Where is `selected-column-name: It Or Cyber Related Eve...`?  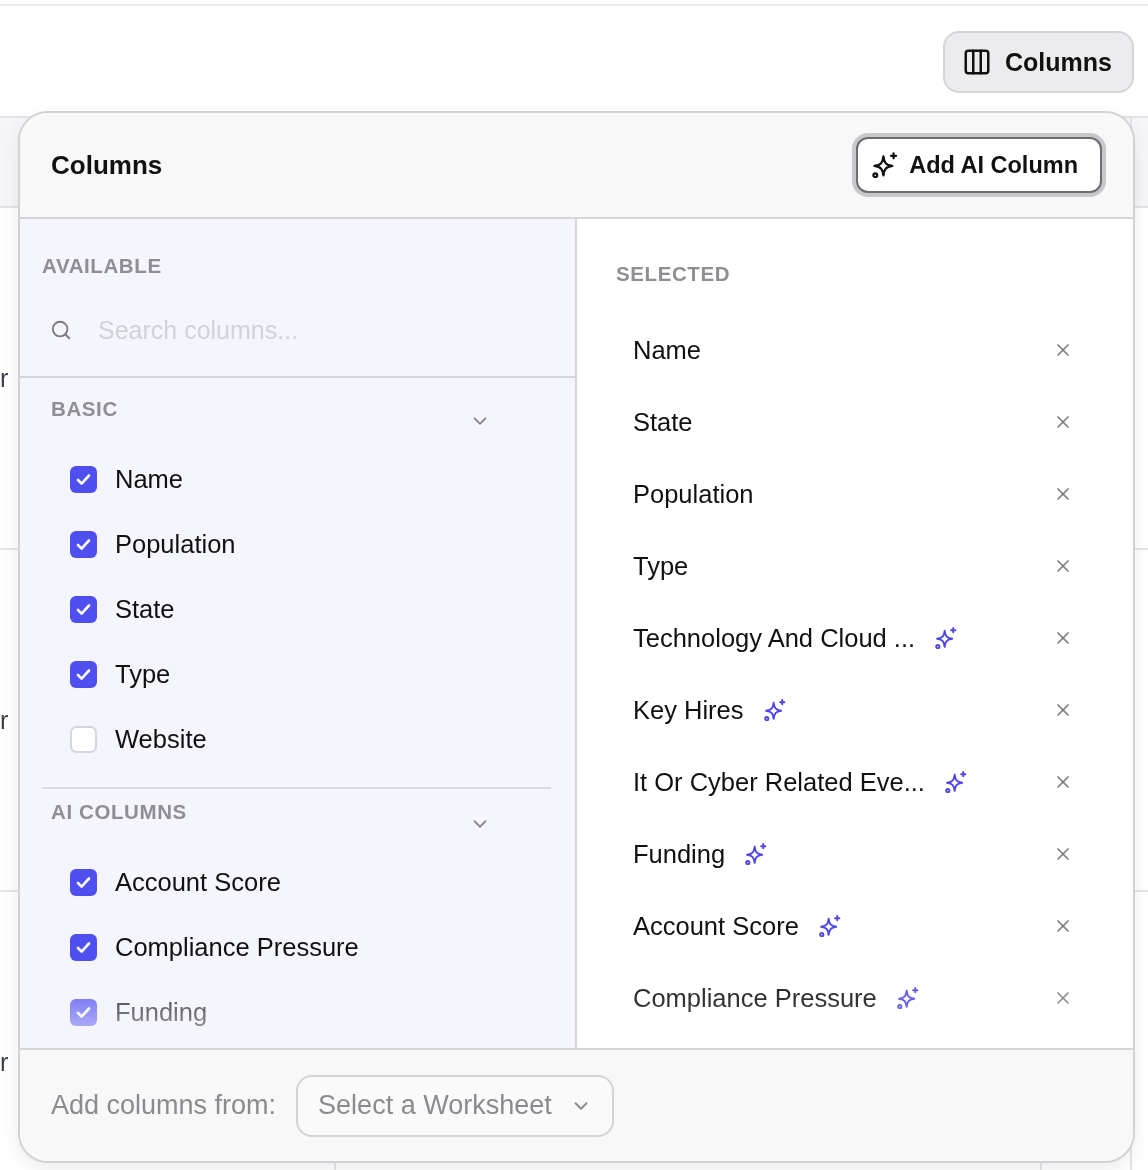 selected-column-name: It Or Cyber Related Eve... is located at coordinates (779, 782).